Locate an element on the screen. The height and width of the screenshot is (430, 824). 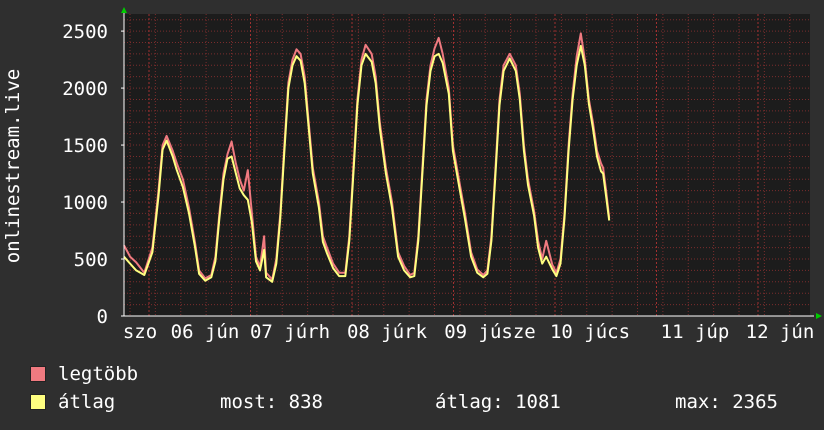
y-tick-label: 2000 is located at coordinates (85, 89).